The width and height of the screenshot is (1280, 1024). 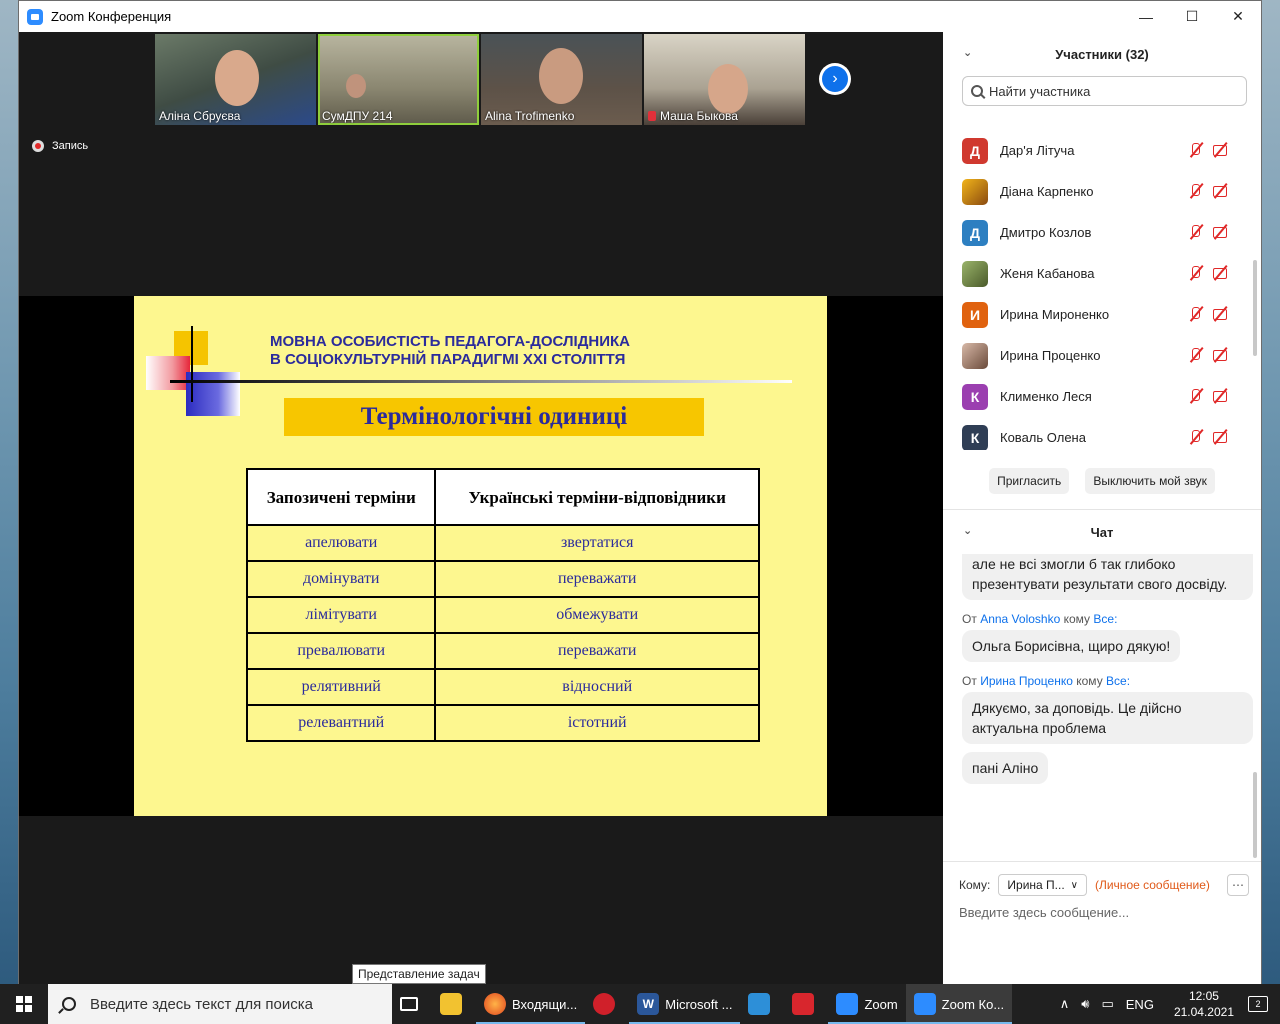 I want to click on task-view-button, so click(x=412, y=1004).